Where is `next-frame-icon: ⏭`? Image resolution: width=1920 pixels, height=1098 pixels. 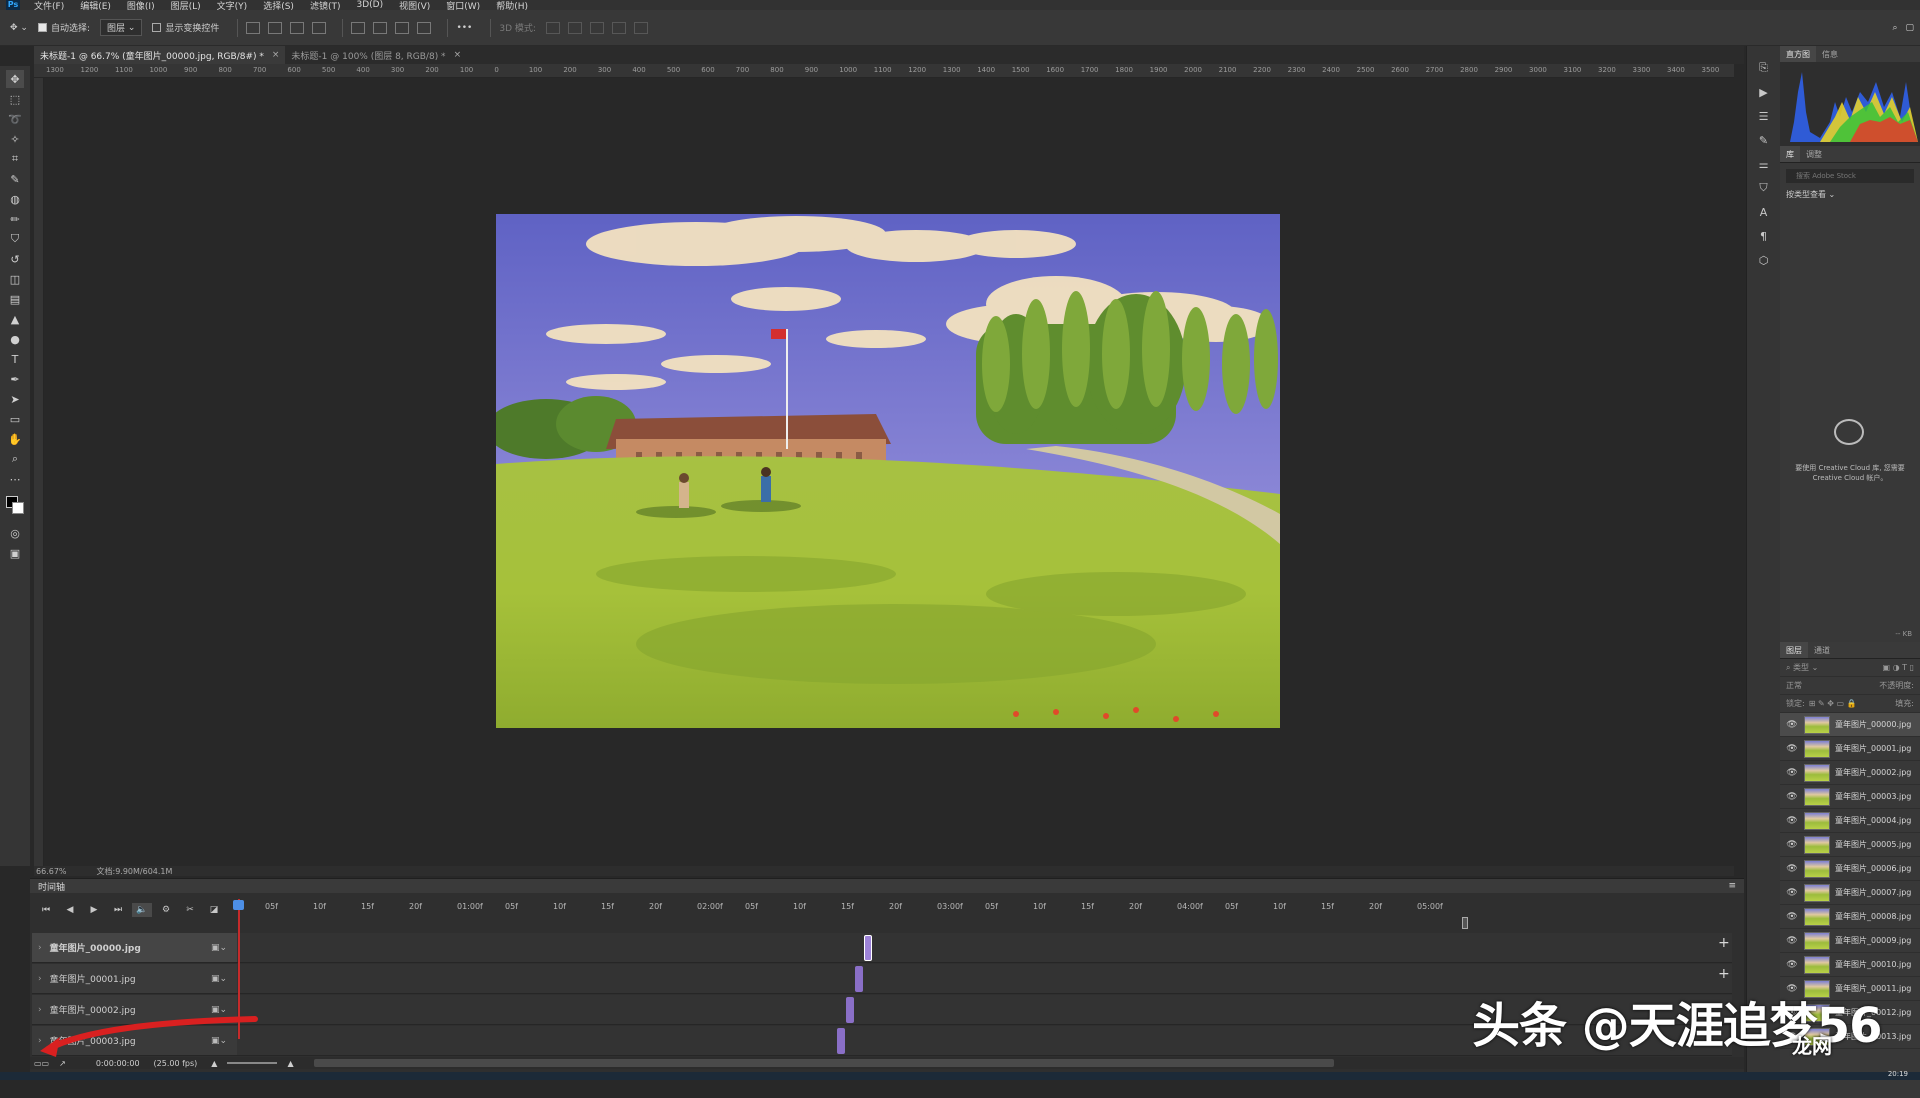 next-frame-icon: ⏭ is located at coordinates (118, 910).